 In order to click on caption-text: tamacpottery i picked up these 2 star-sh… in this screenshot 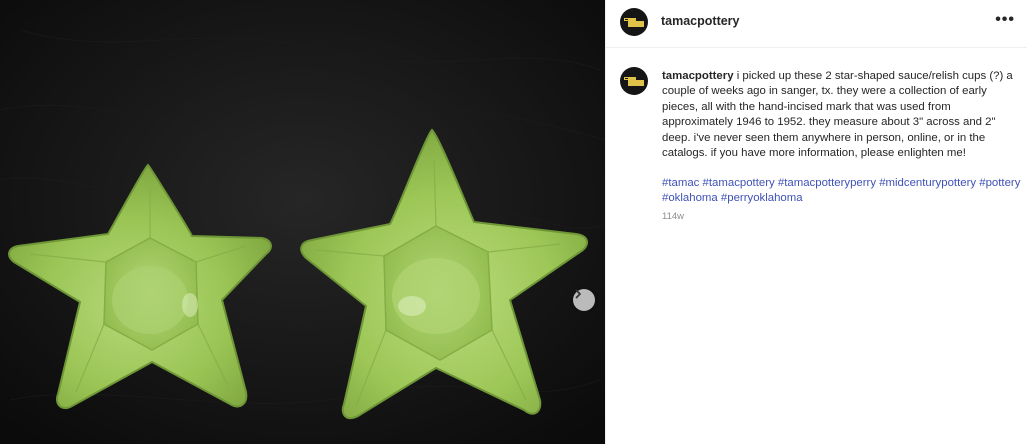, I will do `click(841, 115)`.